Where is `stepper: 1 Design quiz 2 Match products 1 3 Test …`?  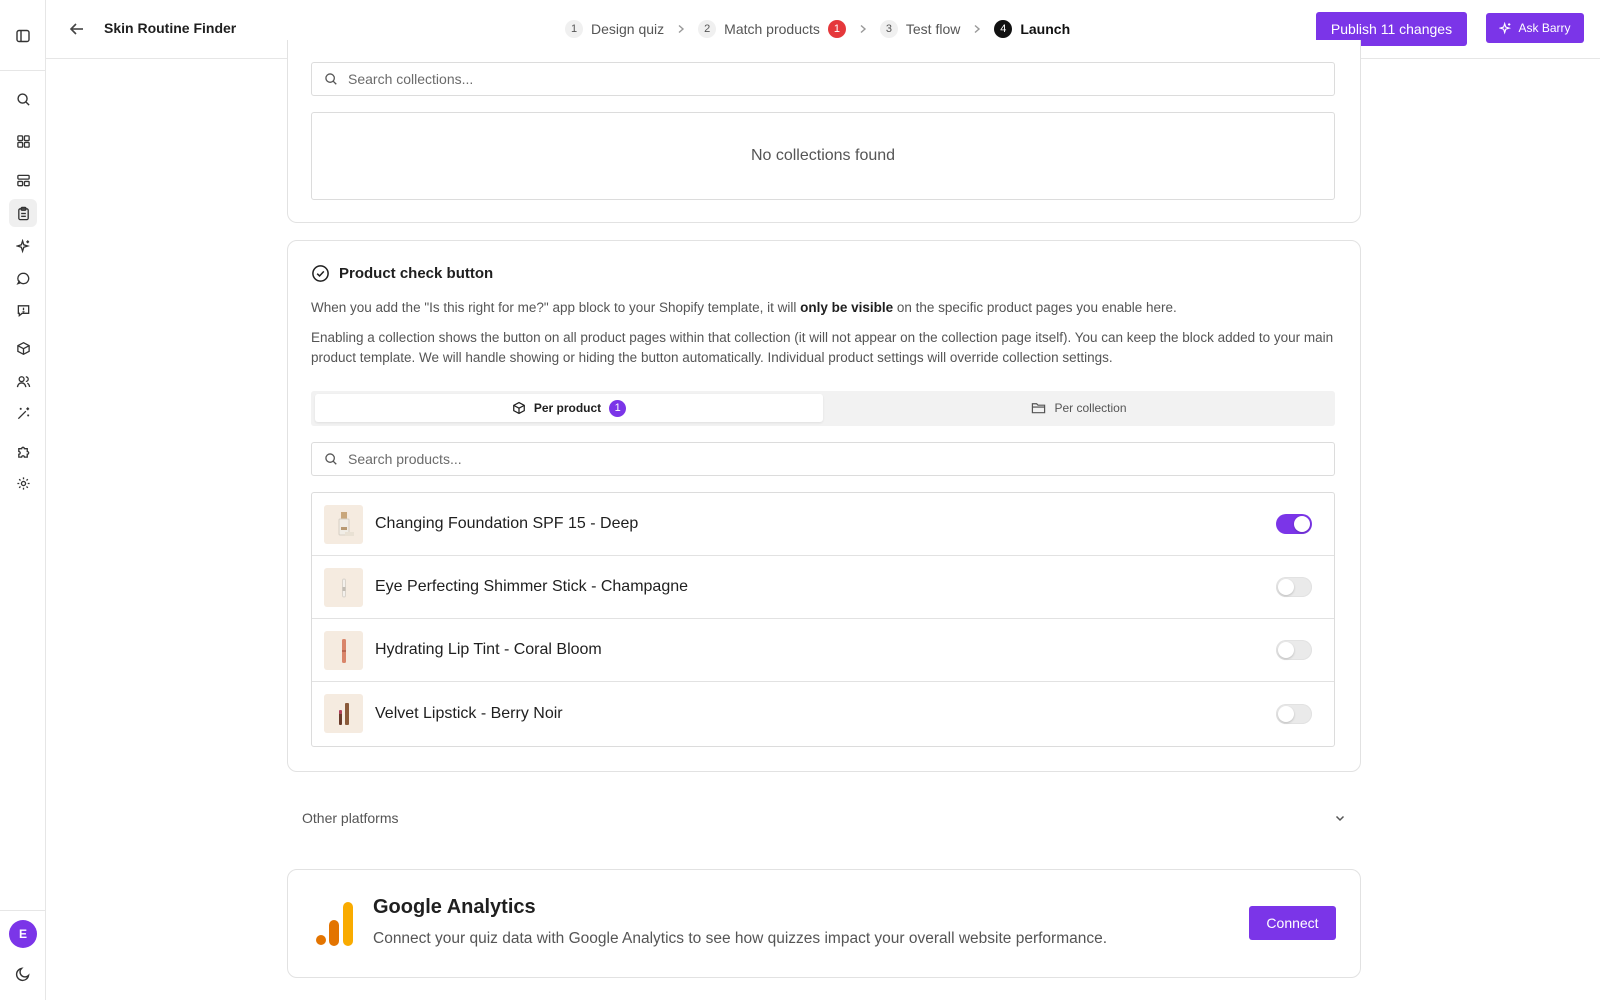
stepper: 1 Design quiz 2 Match products 1 3 Test … is located at coordinates (817, 29).